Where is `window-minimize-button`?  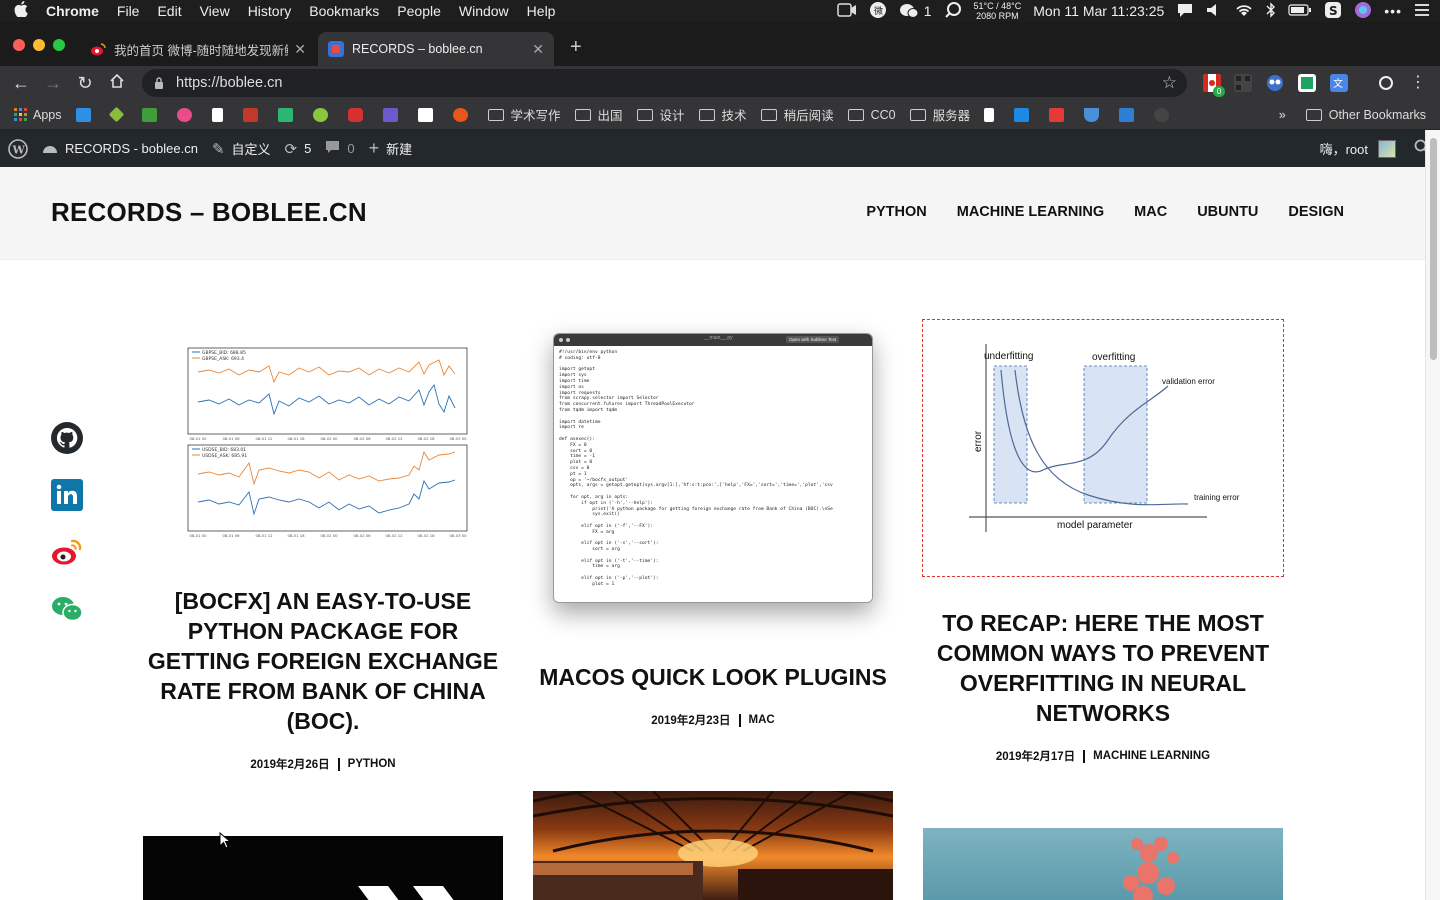 window-minimize-button is located at coordinates (39, 45).